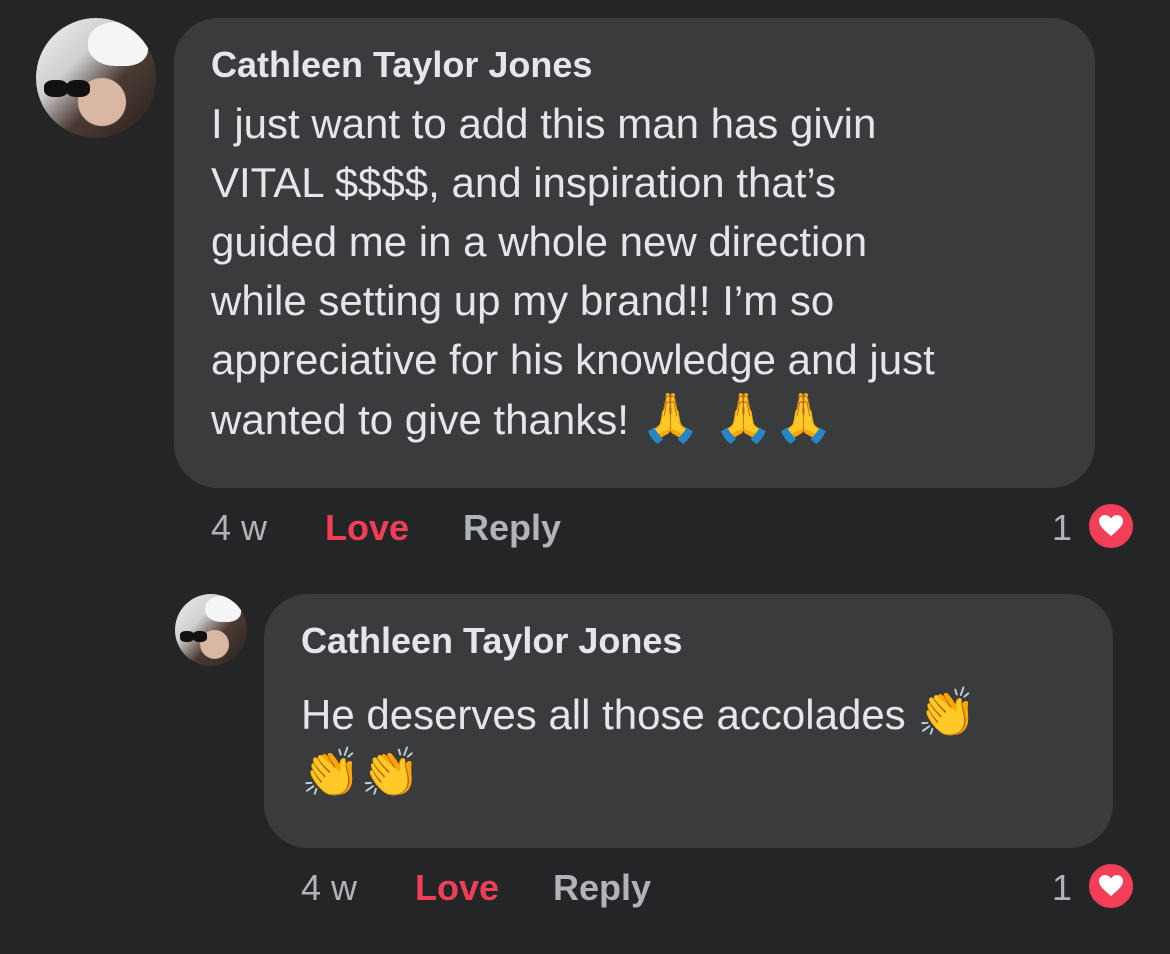  What do you see at coordinates (361, 773) in the screenshot?
I see `clapping-hands-emoji-line: 👏👏` at bounding box center [361, 773].